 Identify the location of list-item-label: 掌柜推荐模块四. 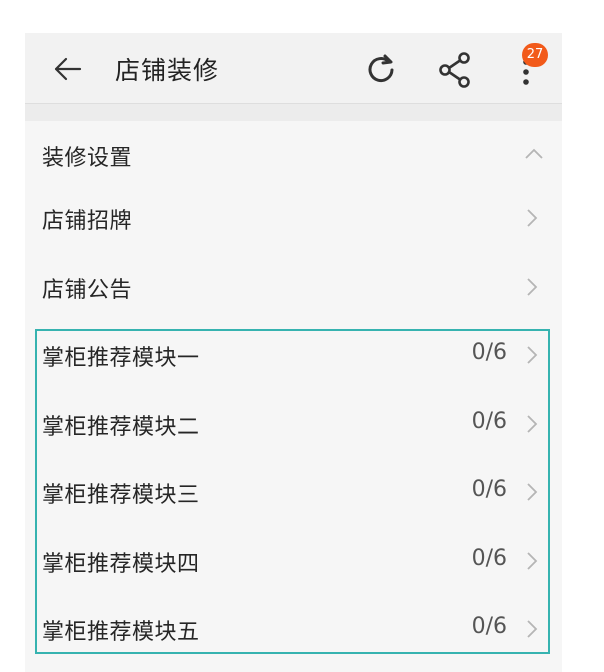
(121, 564).